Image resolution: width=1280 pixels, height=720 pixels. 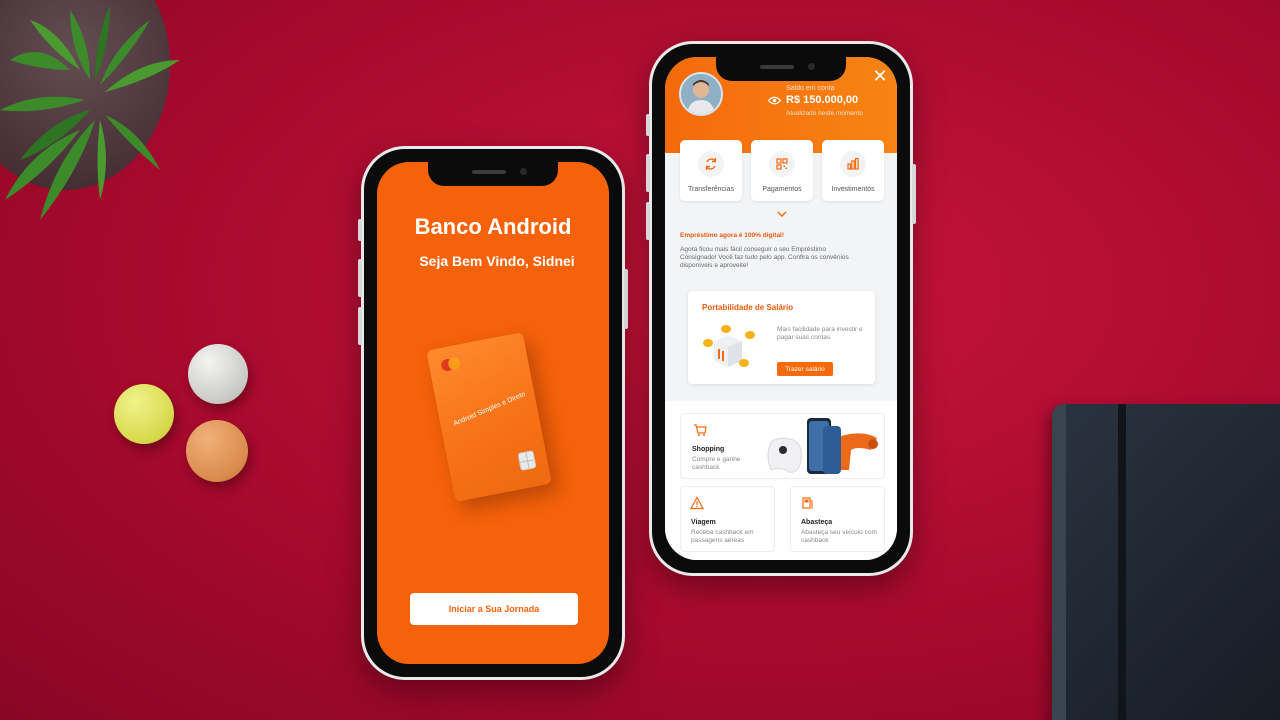 I want to click on warning-triangle-icon, so click(x=697, y=503).